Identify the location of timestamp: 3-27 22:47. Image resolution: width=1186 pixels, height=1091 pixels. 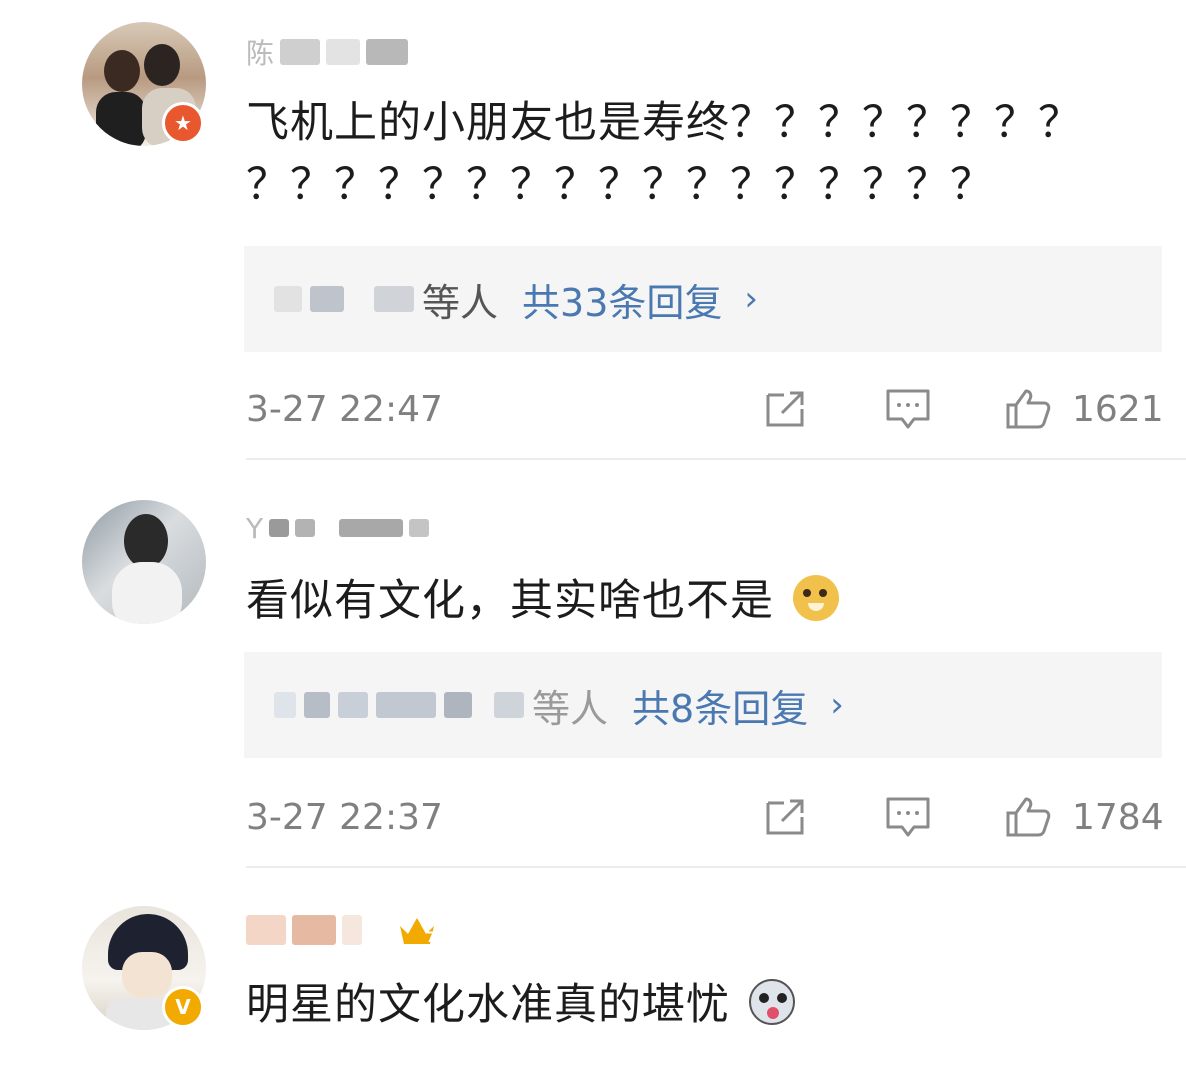
(344, 409).